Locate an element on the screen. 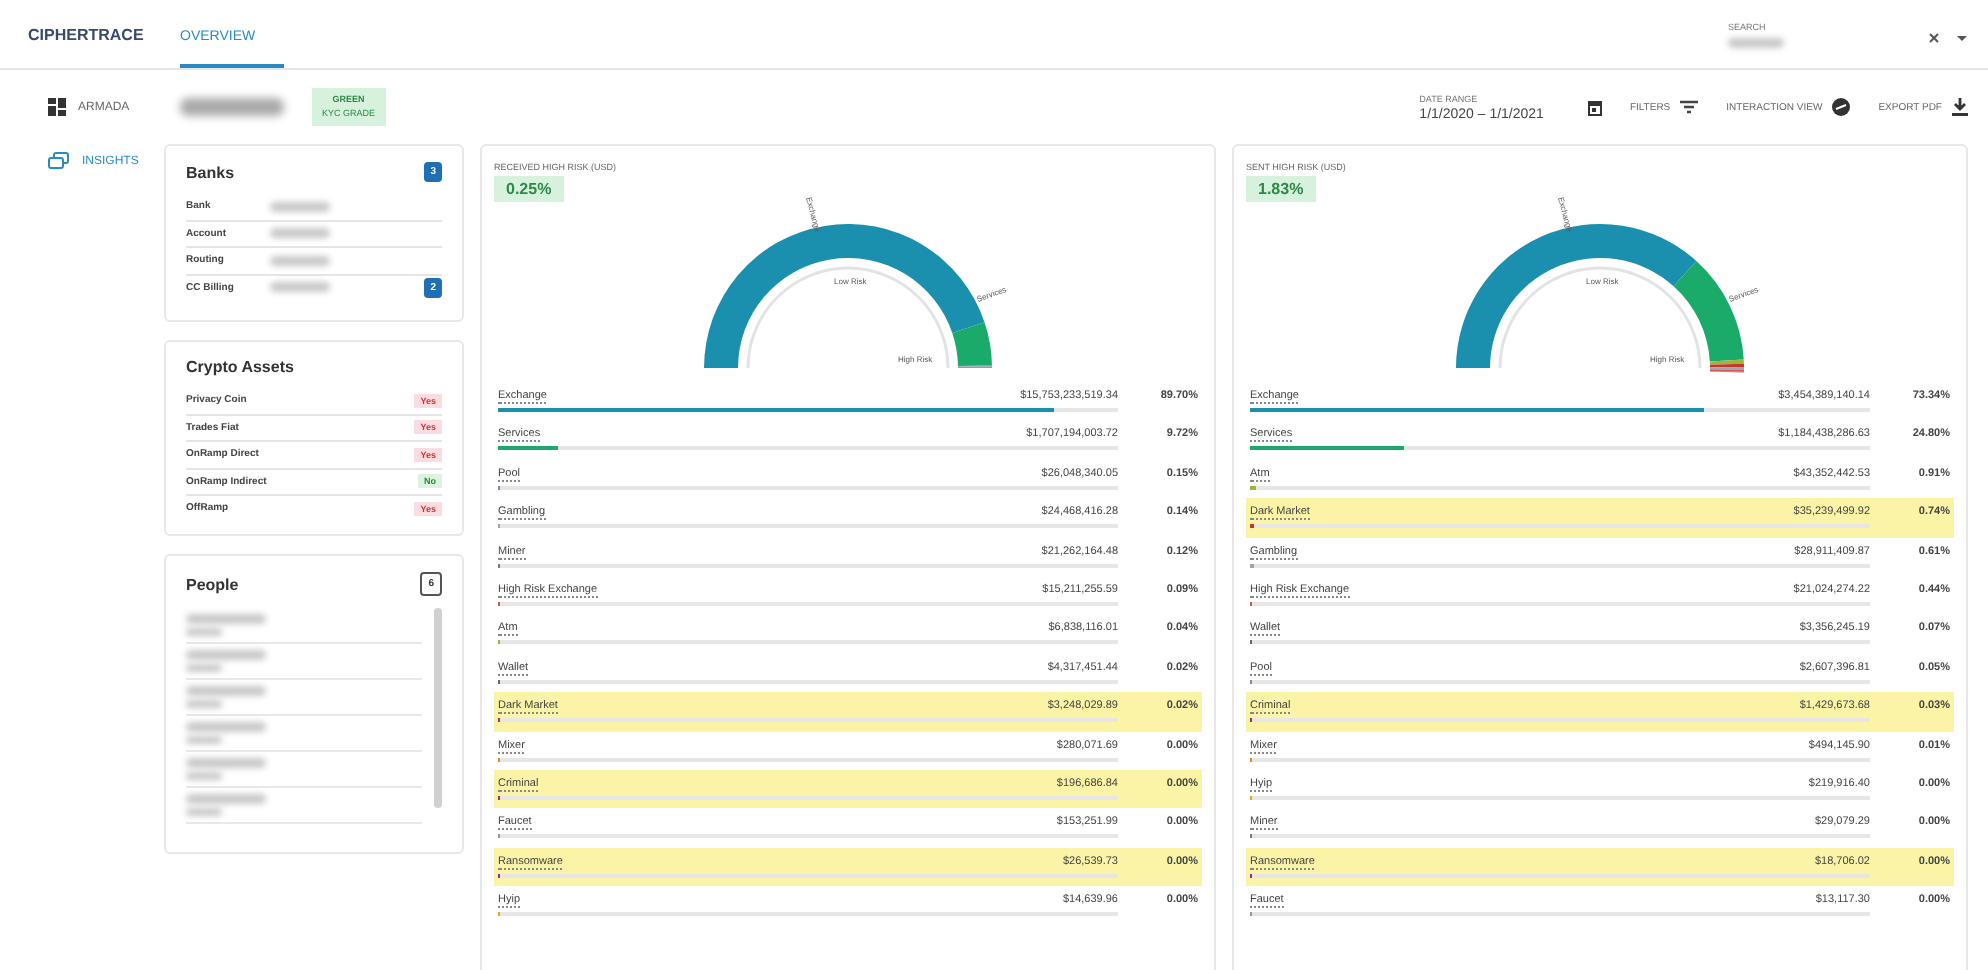 This screenshot has width=1988, height=970. download-icon is located at coordinates (1960, 107).